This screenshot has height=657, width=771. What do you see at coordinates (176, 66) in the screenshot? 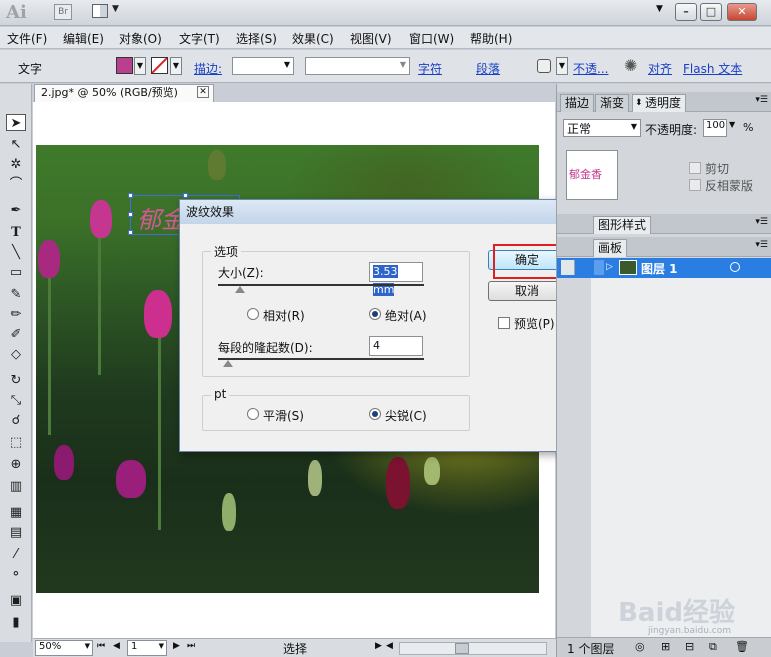
I see `stroke-dropdown: ▼` at bounding box center [176, 66].